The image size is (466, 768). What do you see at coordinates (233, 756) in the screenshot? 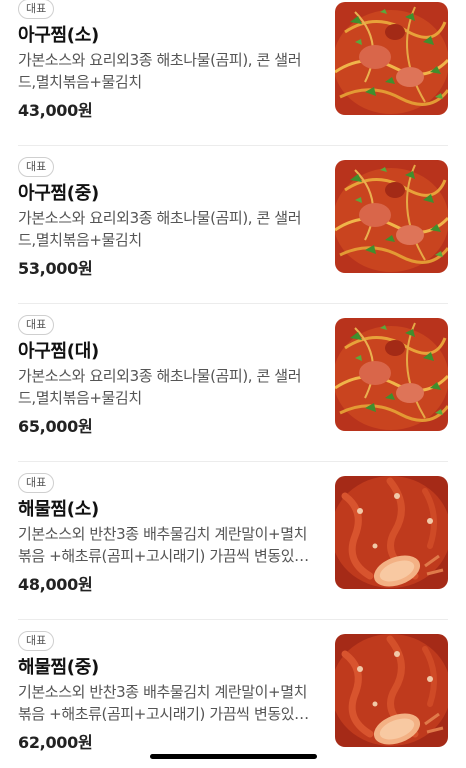
I see `home-indicator` at bounding box center [233, 756].